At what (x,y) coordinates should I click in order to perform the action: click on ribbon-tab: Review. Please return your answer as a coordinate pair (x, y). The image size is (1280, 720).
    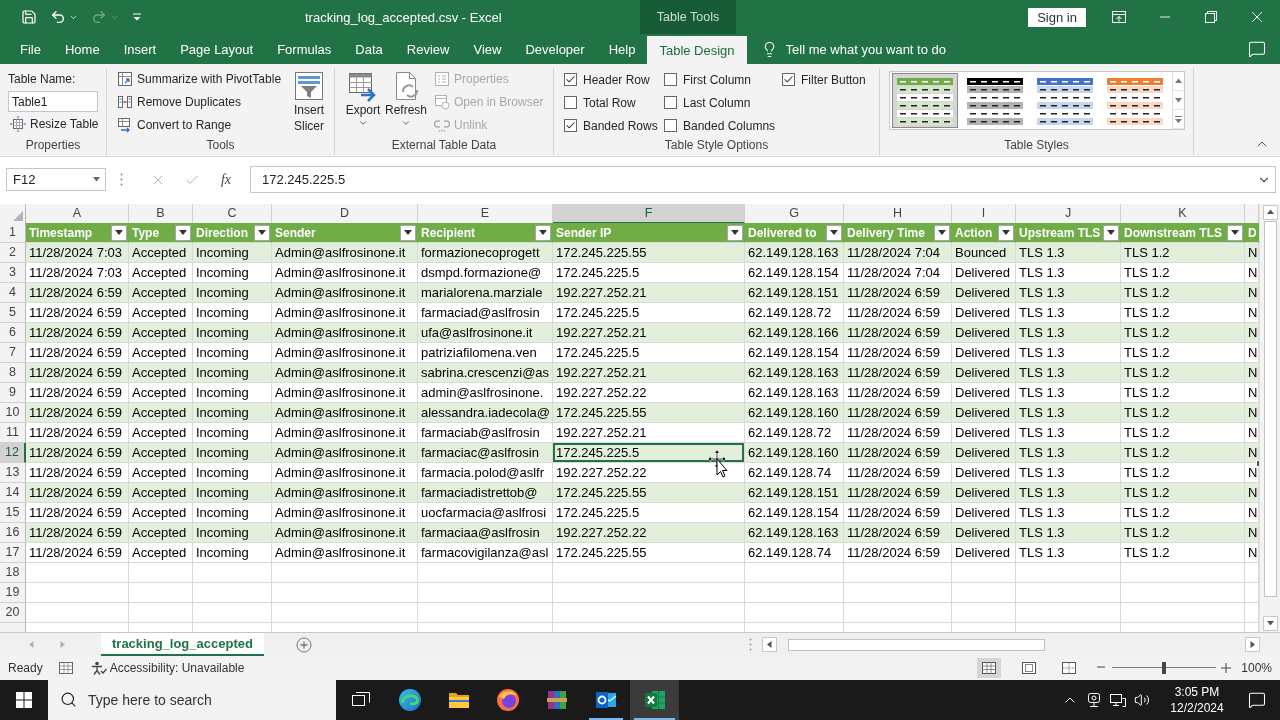
    Looking at the image, I should click on (428, 49).